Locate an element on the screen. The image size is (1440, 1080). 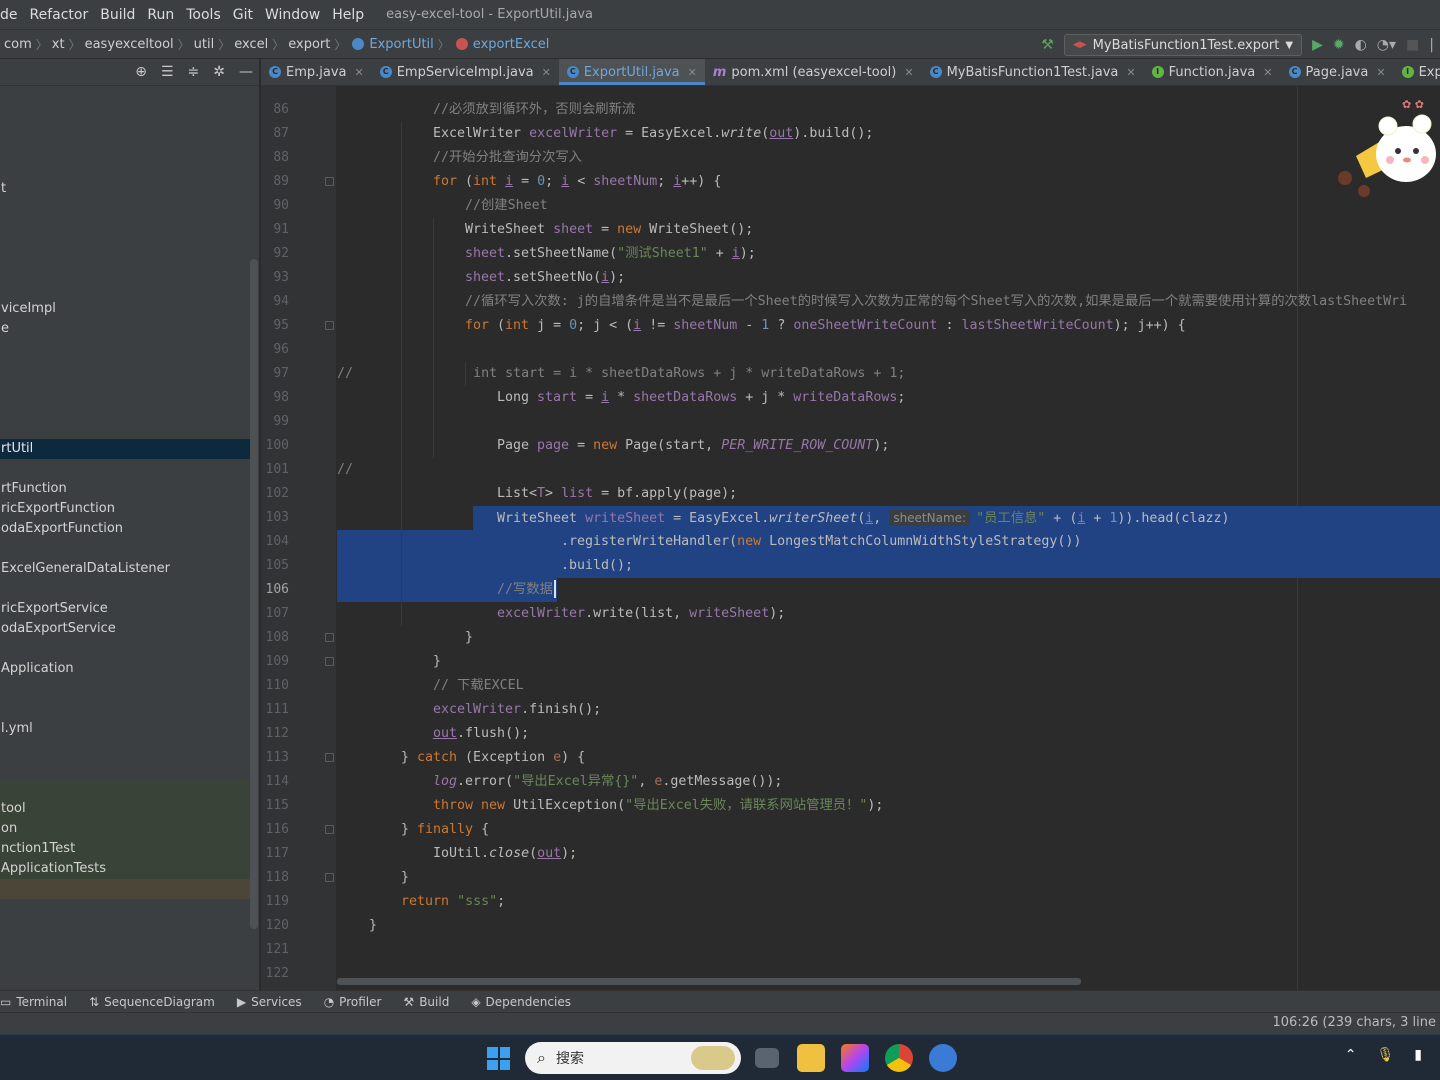
collapse-all-icon: ≑ is located at coordinates (194, 72).